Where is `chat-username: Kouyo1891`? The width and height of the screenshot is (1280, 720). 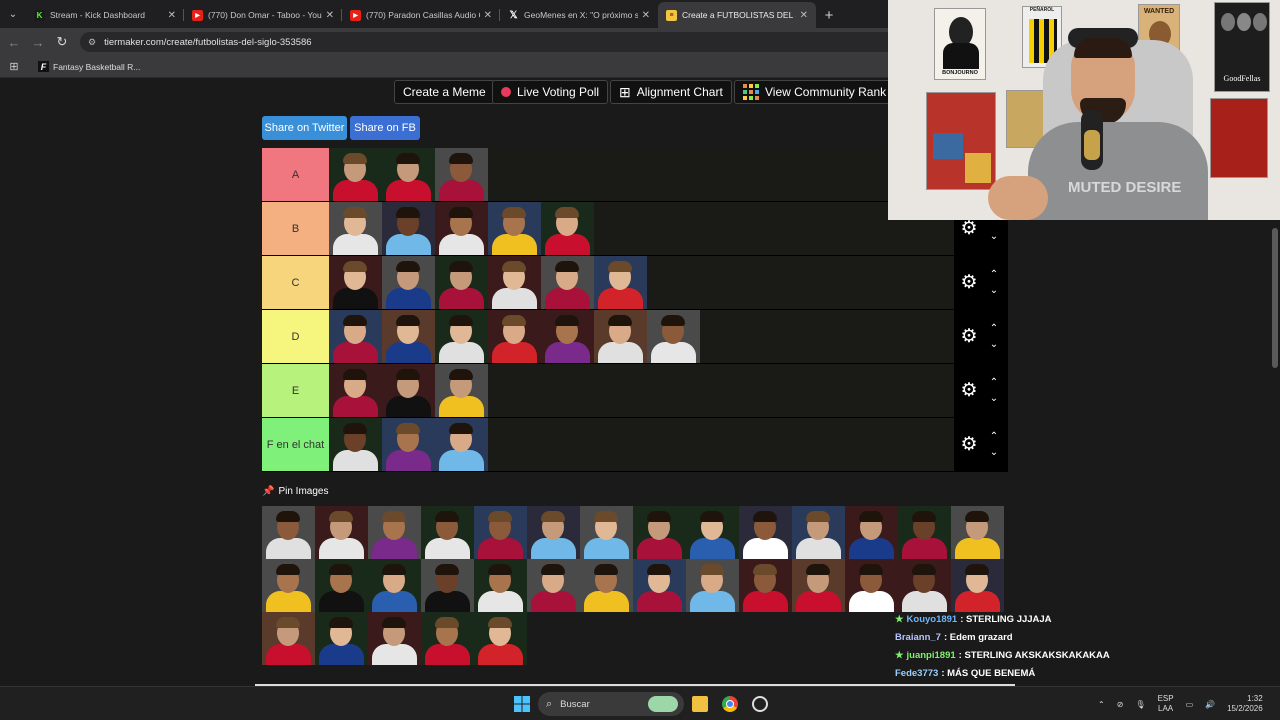
chat-username: Kouyo1891 is located at coordinates (932, 619).